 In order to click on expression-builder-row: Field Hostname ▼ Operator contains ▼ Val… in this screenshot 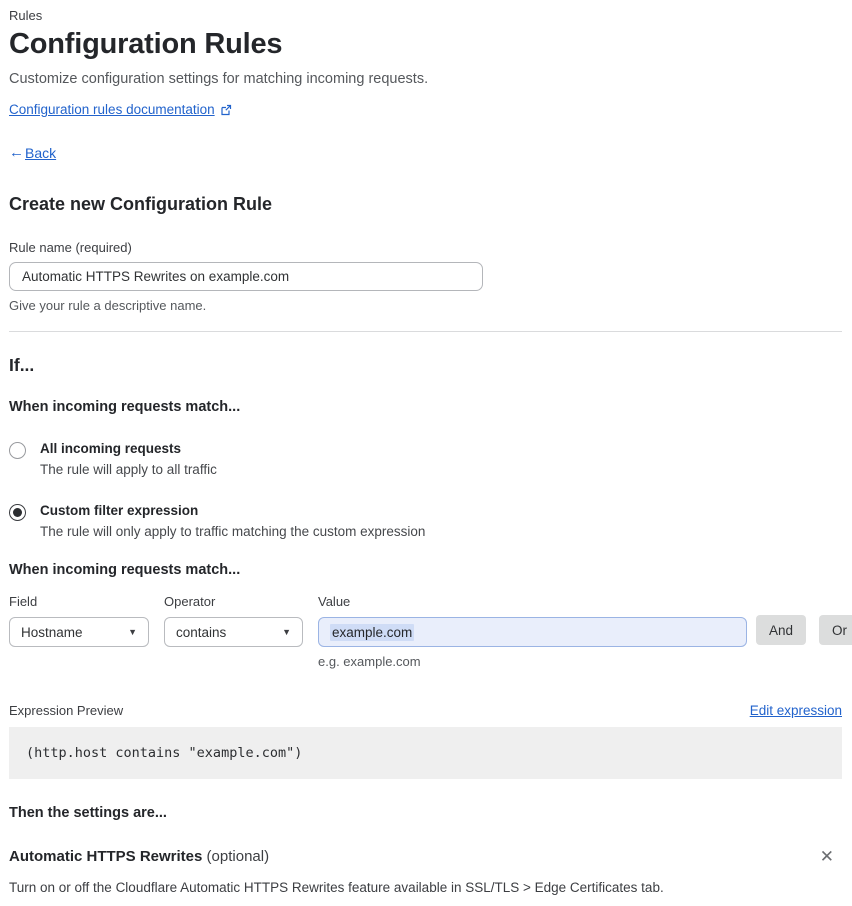, I will do `click(430, 631)`.